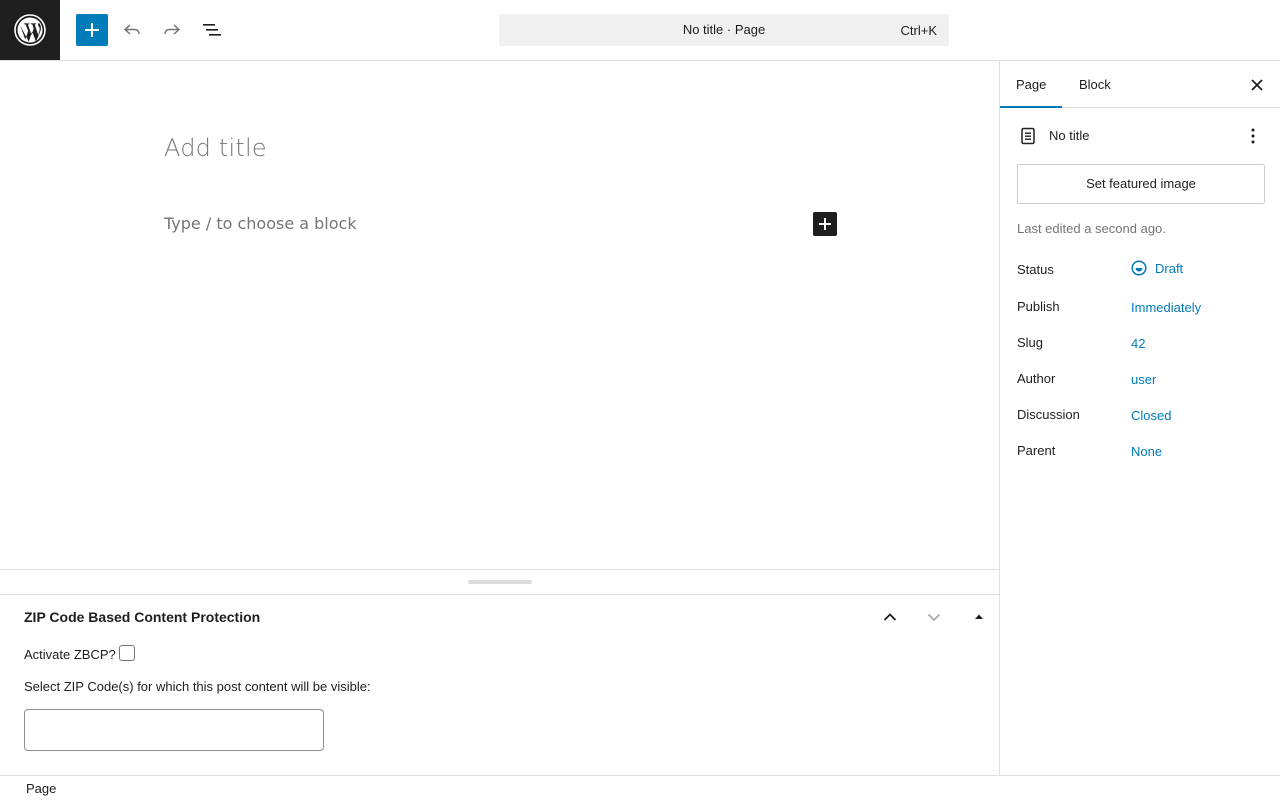 The height and width of the screenshot is (800, 1280). I want to click on metabox-resize-bar, so click(499, 582).